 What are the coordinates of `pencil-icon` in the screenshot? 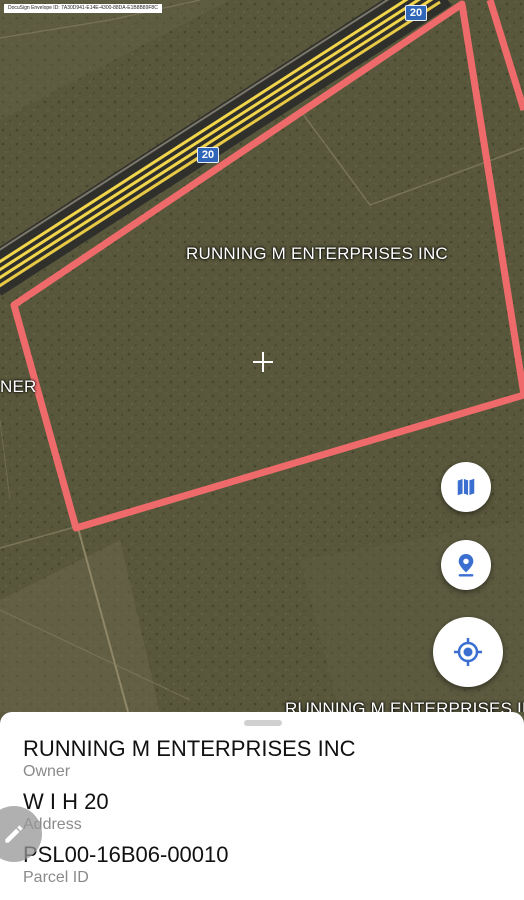 It's located at (14, 834).